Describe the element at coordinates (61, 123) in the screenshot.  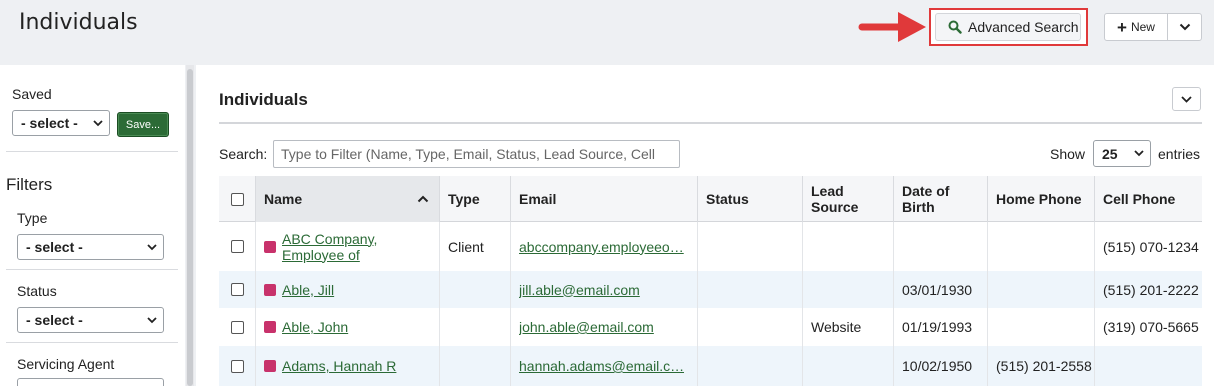
I see `saved-select: - select -` at that location.